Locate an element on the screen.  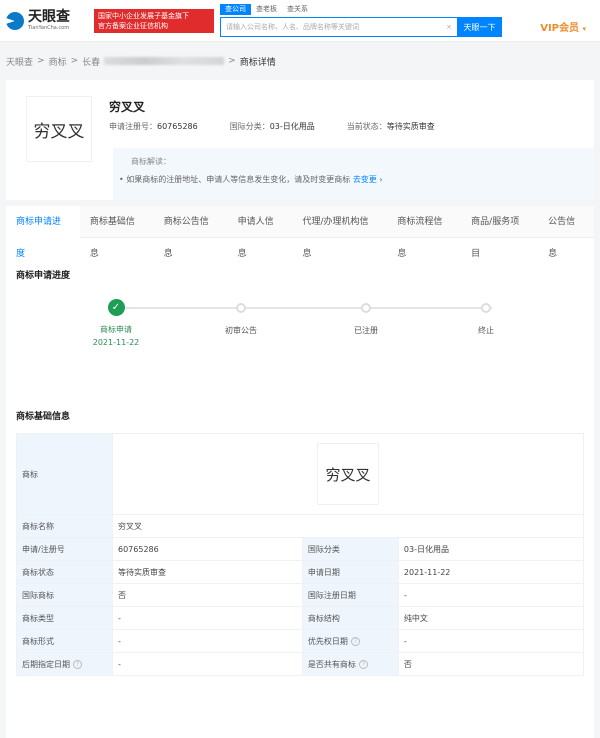
field-label: 是否共有商标? is located at coordinates (350, 664).